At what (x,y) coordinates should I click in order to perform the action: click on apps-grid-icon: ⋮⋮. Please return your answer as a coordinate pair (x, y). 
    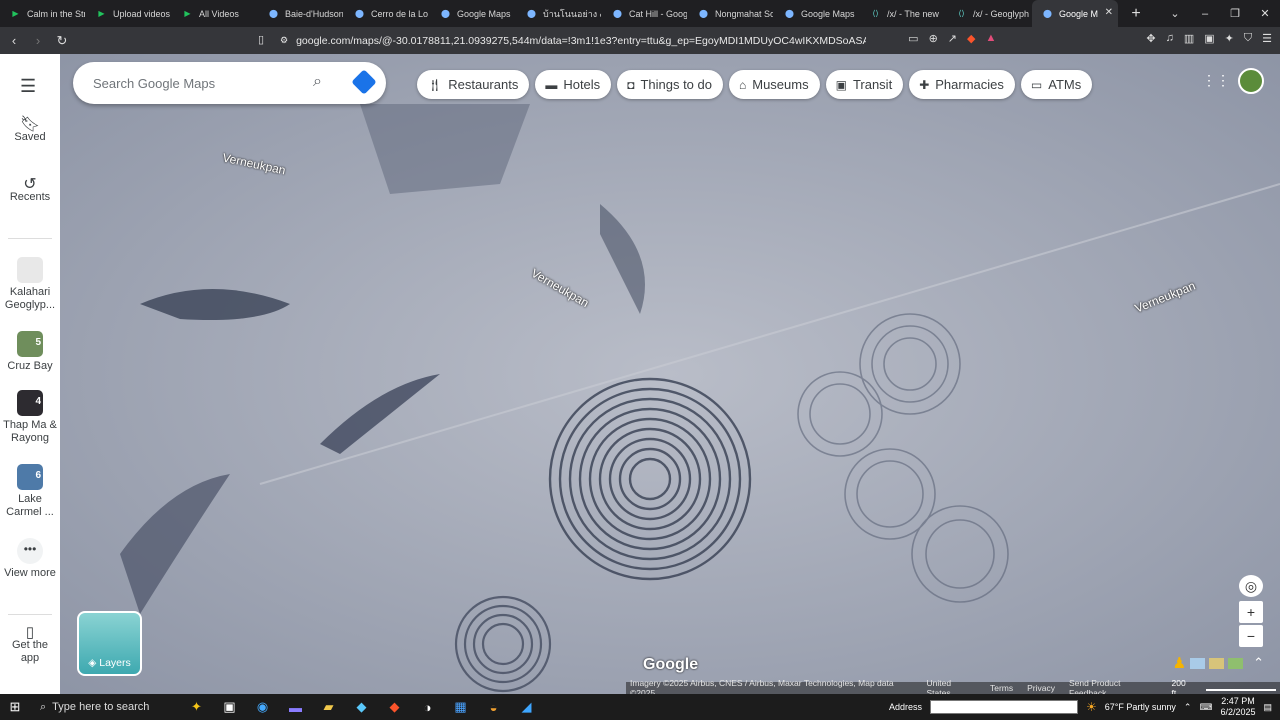
    Looking at the image, I should click on (1216, 80).